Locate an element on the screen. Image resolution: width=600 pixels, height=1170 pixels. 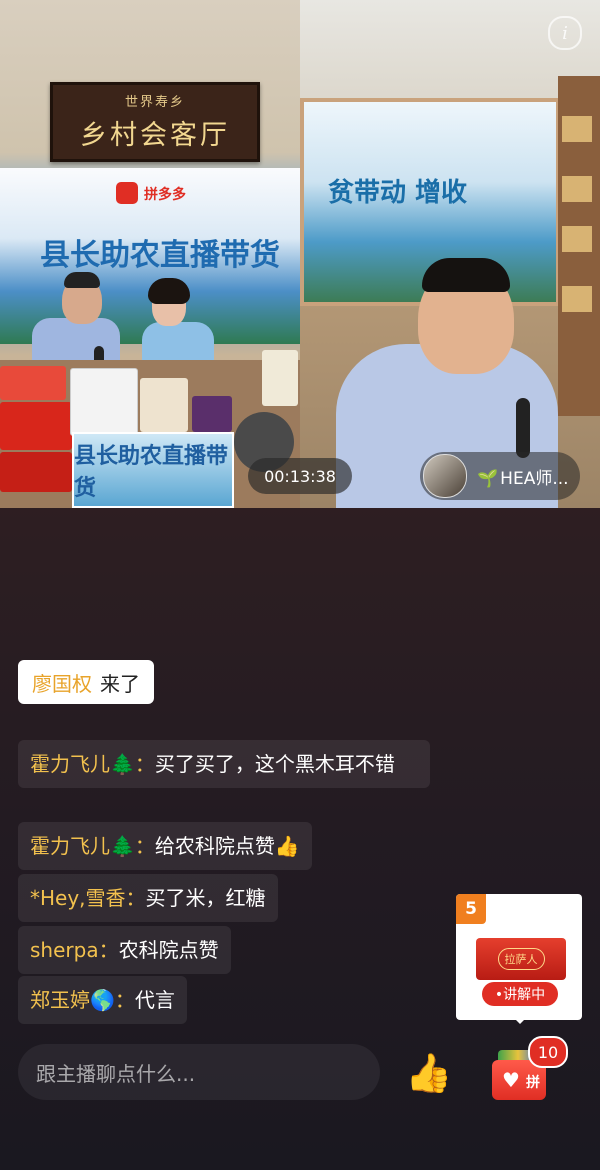
sign-title: 乡村会客厅 is located at coordinates (155, 135).